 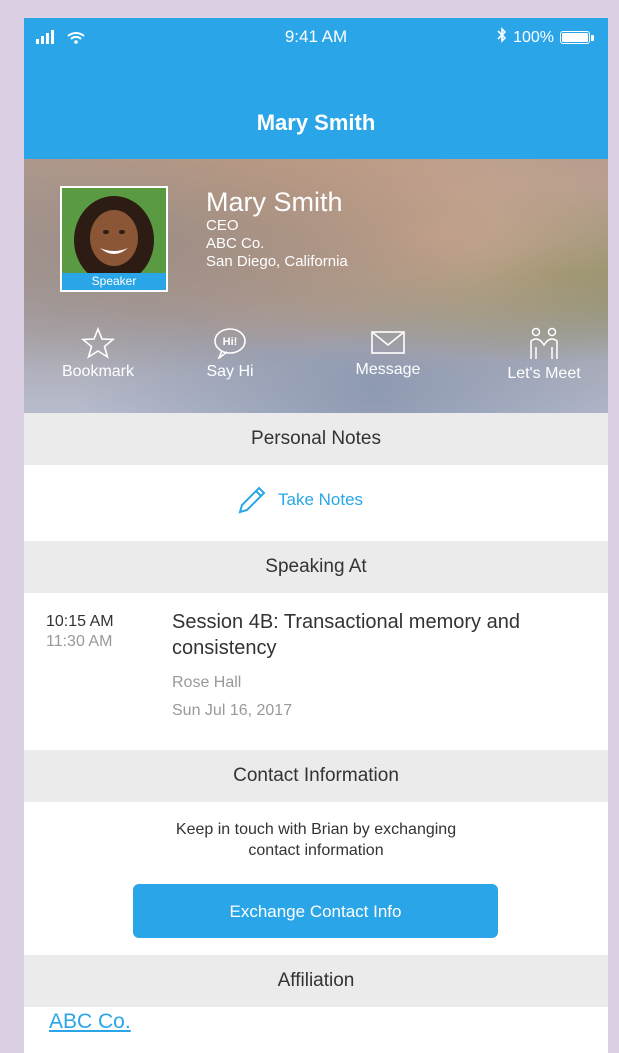 What do you see at coordinates (388, 342) in the screenshot?
I see `envelope-icon` at bounding box center [388, 342].